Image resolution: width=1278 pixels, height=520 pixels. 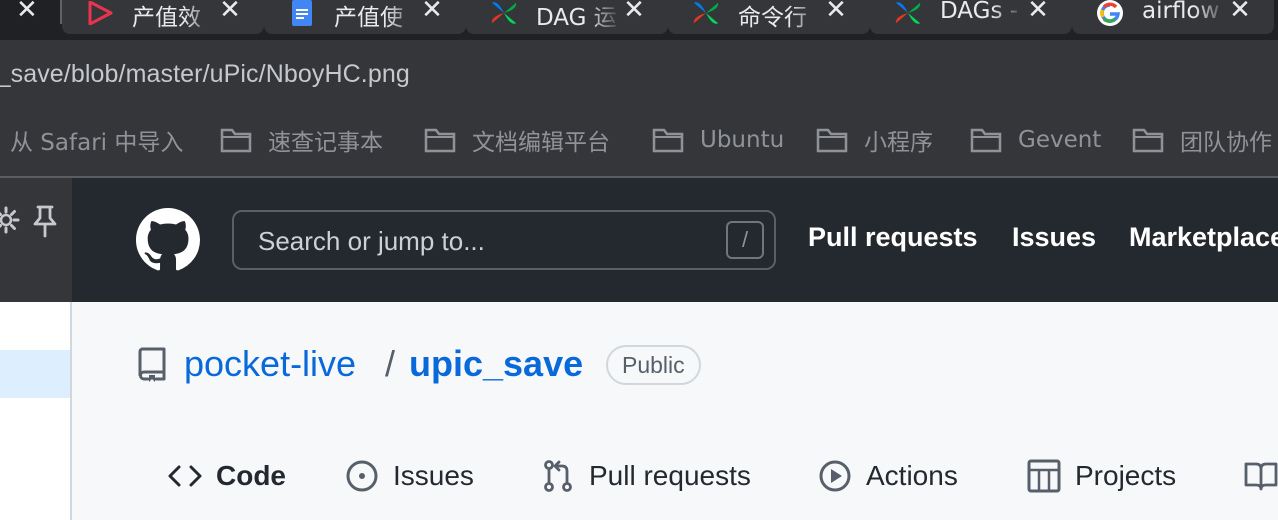 What do you see at coordinates (1203, 237) in the screenshot?
I see `nav-marketplace: Marketplace` at bounding box center [1203, 237].